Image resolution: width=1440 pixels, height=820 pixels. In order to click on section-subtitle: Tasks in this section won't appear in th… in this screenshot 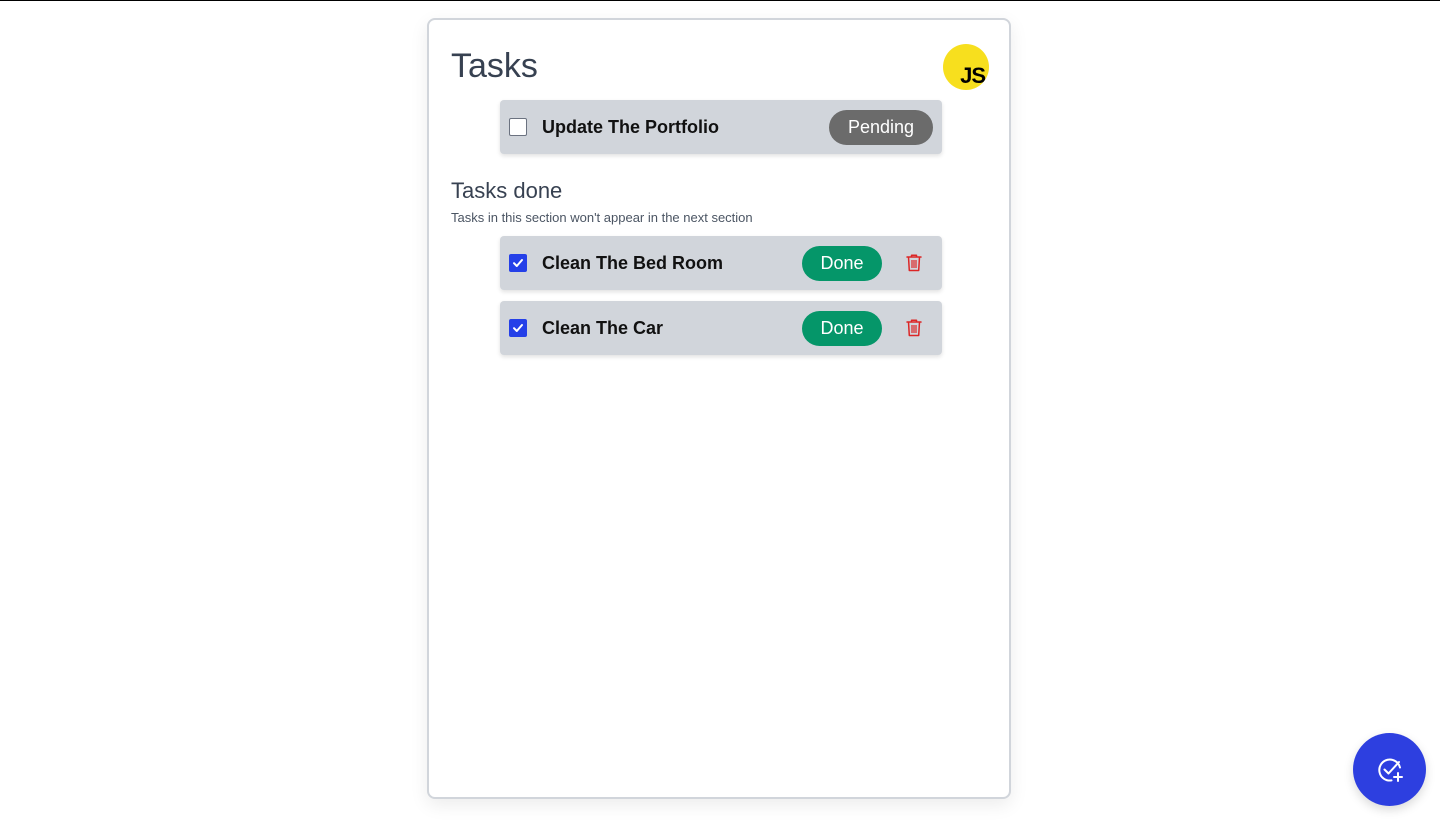, I will do `click(602, 217)`.